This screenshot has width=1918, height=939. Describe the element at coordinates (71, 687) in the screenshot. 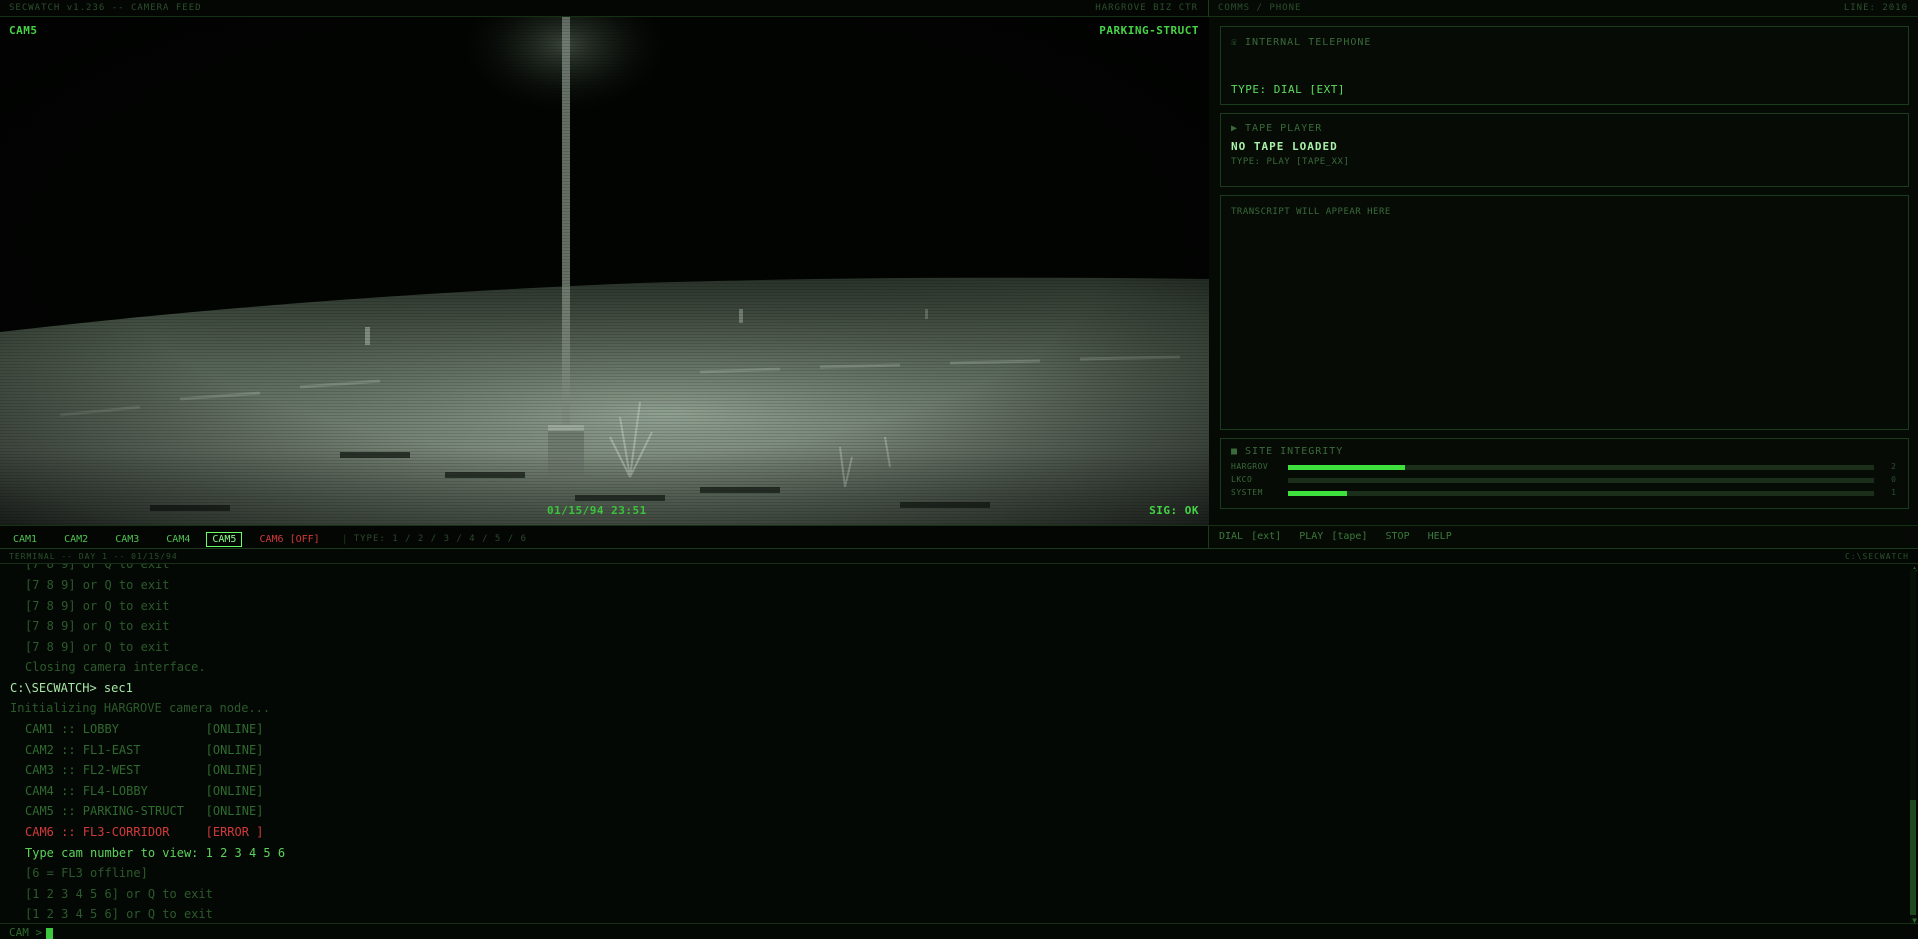

I see `terminal-line: C:\SECWATCH> sec1` at that location.